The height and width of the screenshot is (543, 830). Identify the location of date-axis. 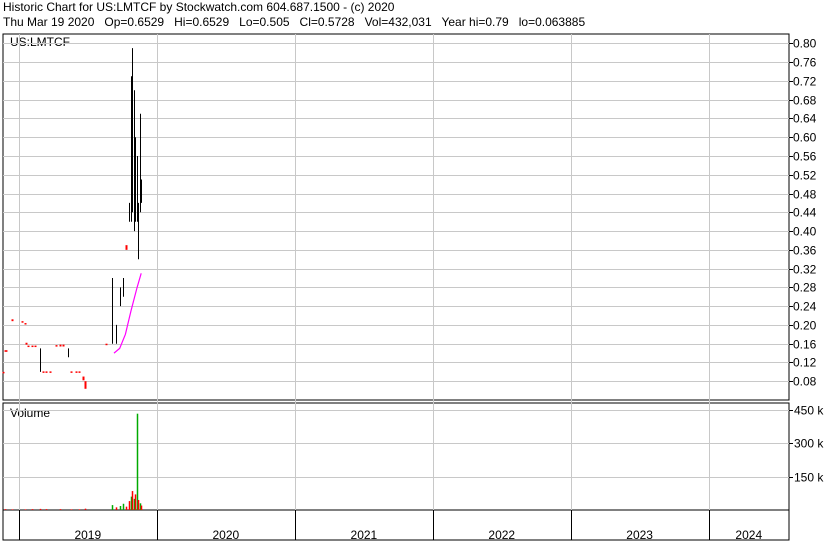
(396, 525).